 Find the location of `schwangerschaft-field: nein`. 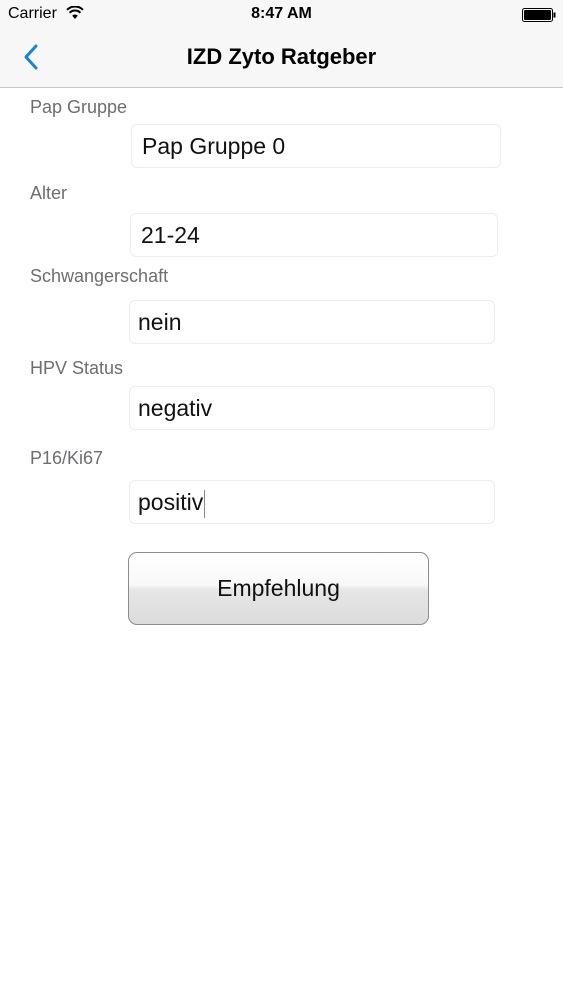

schwangerschaft-field: nein is located at coordinates (312, 322).